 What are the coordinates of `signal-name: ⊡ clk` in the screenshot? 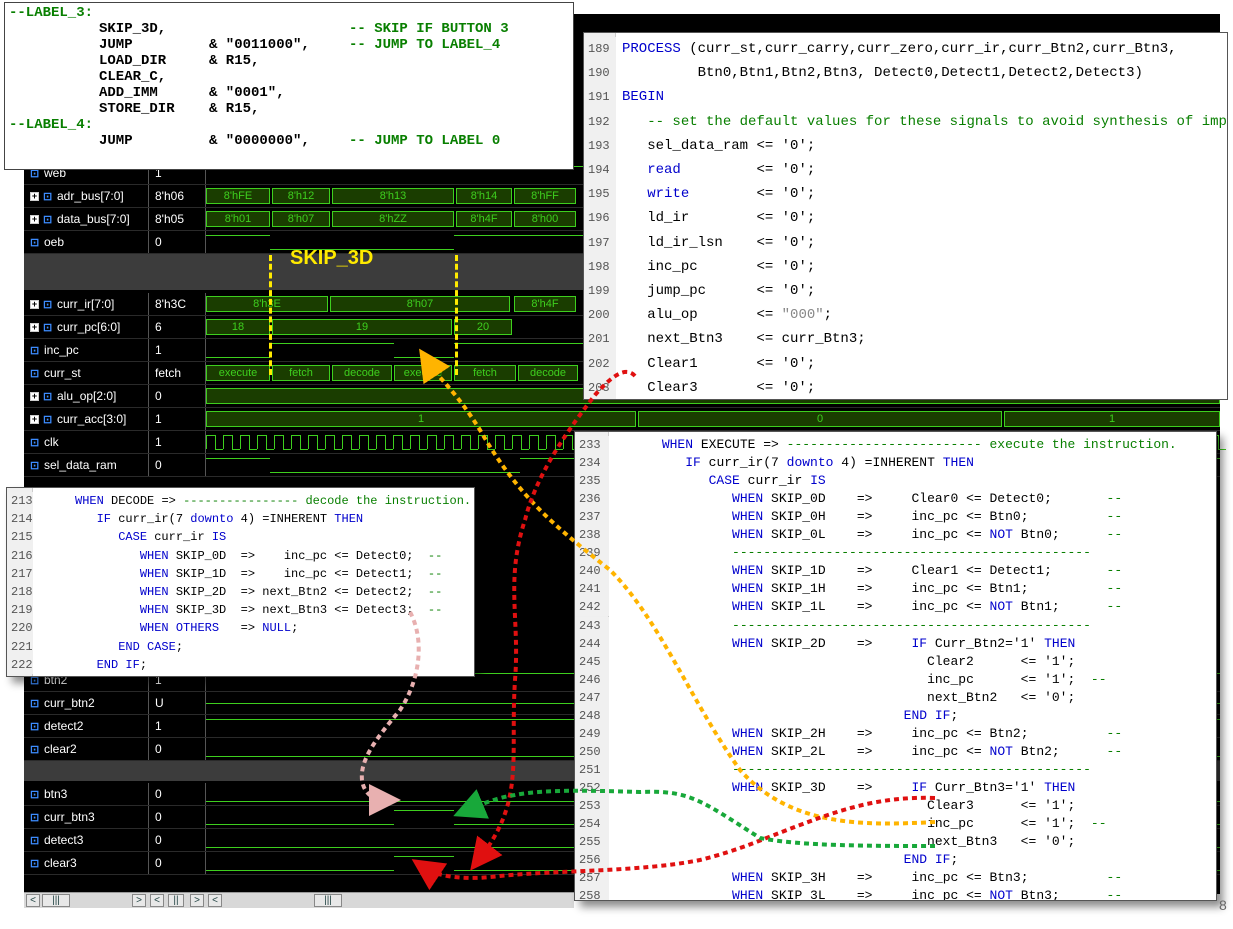 It's located at (86, 442).